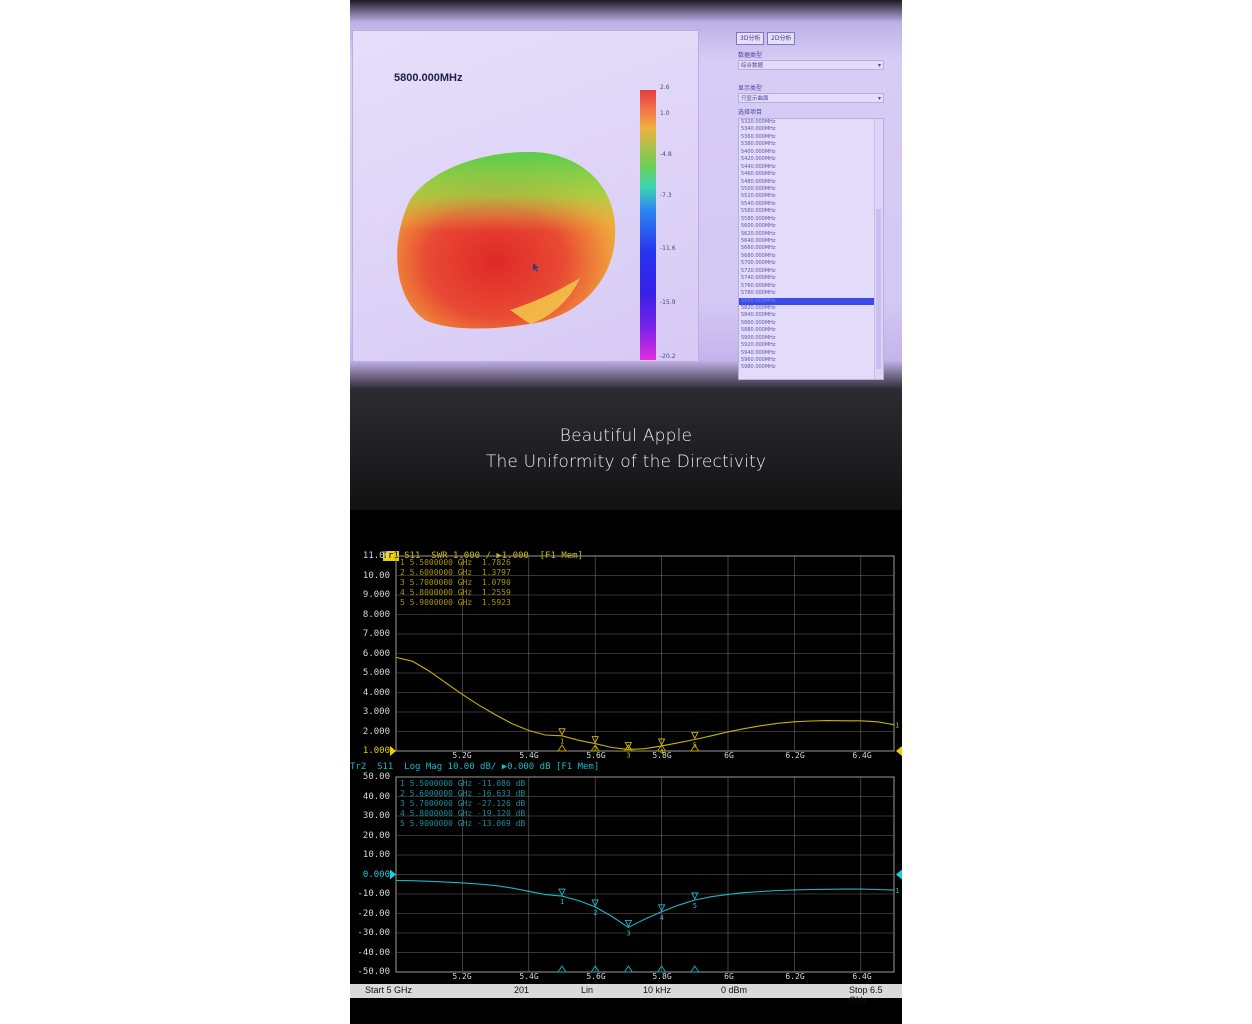 This screenshot has width=1252, height=1024. Describe the element at coordinates (376, 835) in the screenshot. I see `tr2-ytick: 20.00` at that location.